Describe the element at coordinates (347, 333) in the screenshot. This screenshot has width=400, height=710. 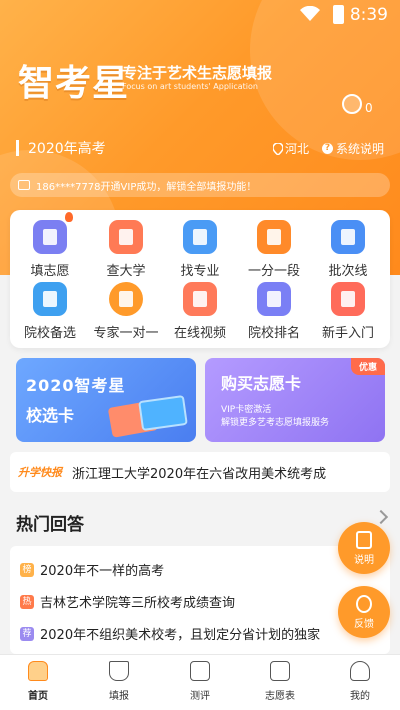
I see `grid-item-label: 新手入门` at that location.